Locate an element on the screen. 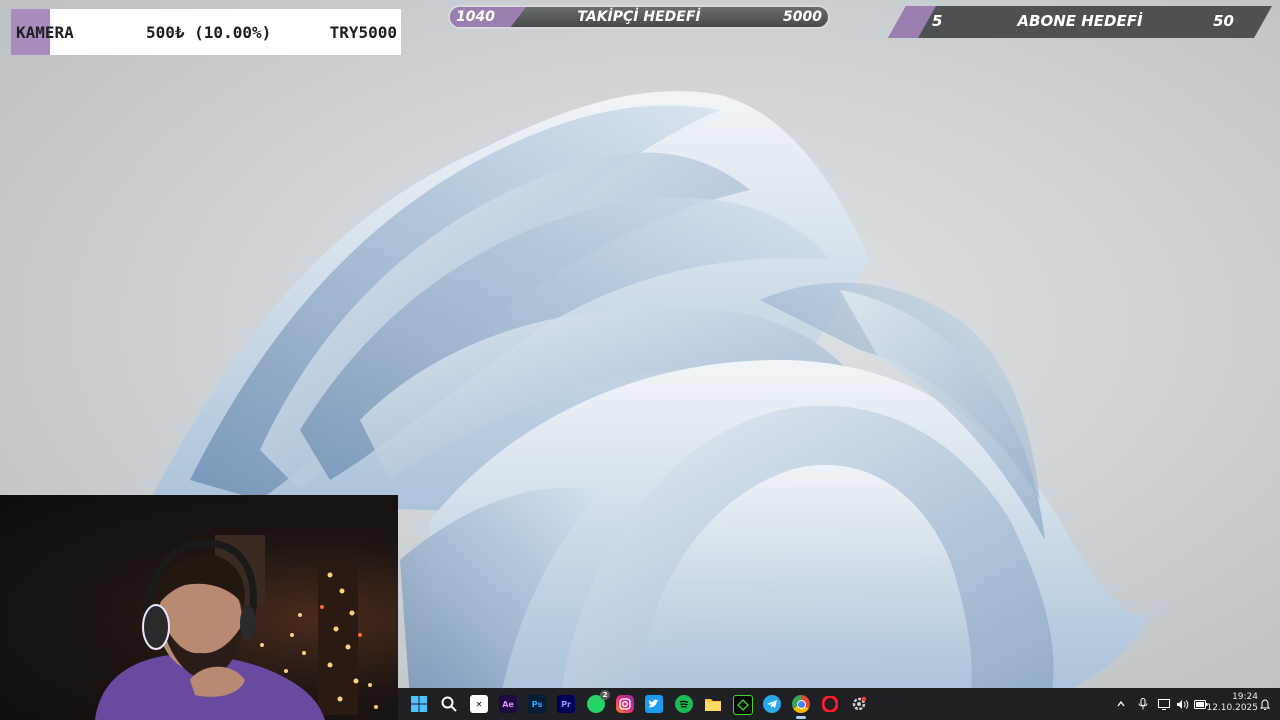  webcam-feed is located at coordinates (199, 607).